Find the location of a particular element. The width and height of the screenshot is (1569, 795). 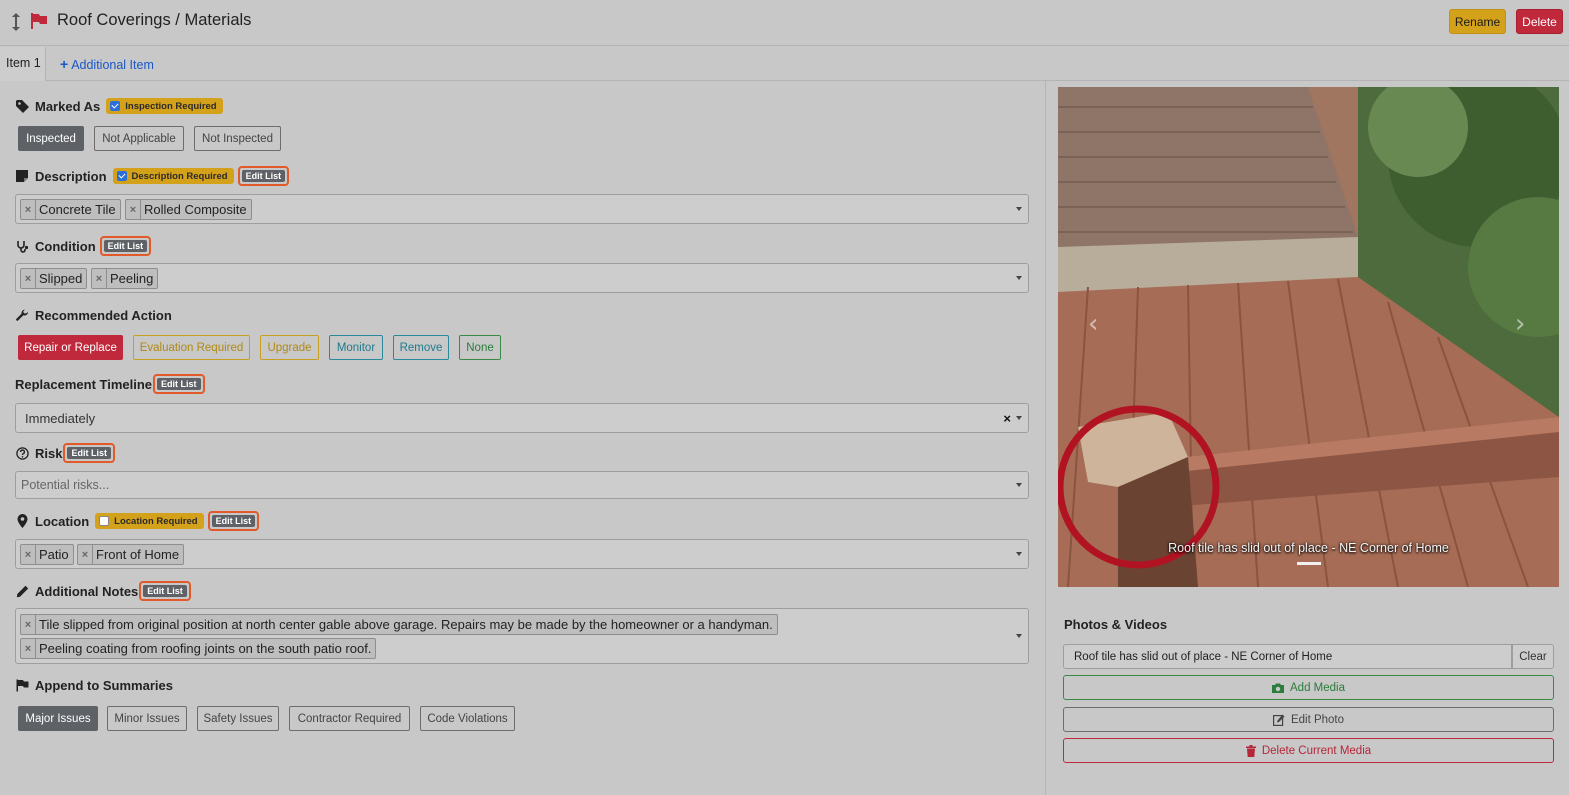

chip-label: Rolled Composite is located at coordinates (195, 209).